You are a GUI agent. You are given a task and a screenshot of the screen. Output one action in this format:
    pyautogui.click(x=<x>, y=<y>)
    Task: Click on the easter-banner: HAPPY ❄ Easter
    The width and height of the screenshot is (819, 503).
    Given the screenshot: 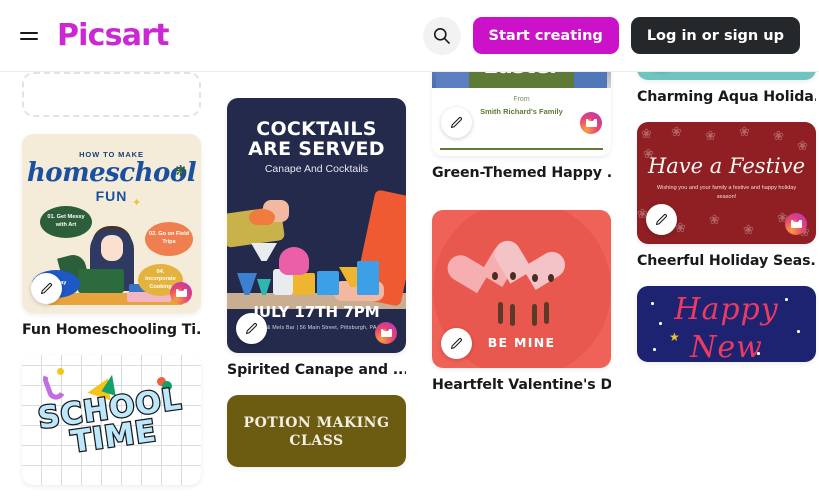 What is the action you would take?
    pyautogui.click(x=521, y=80)
    